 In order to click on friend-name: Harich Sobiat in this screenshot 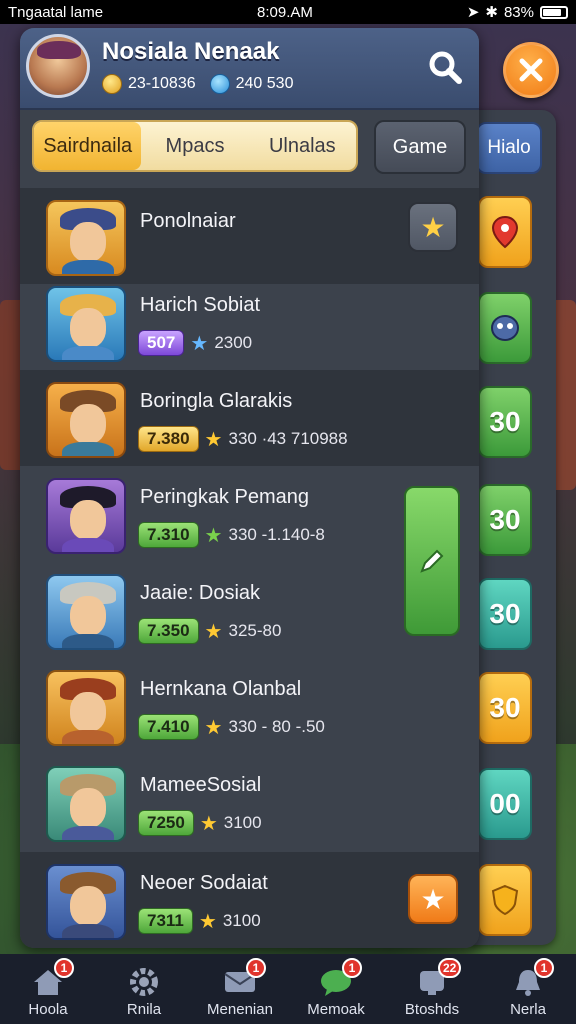, I will do `click(200, 305)`.